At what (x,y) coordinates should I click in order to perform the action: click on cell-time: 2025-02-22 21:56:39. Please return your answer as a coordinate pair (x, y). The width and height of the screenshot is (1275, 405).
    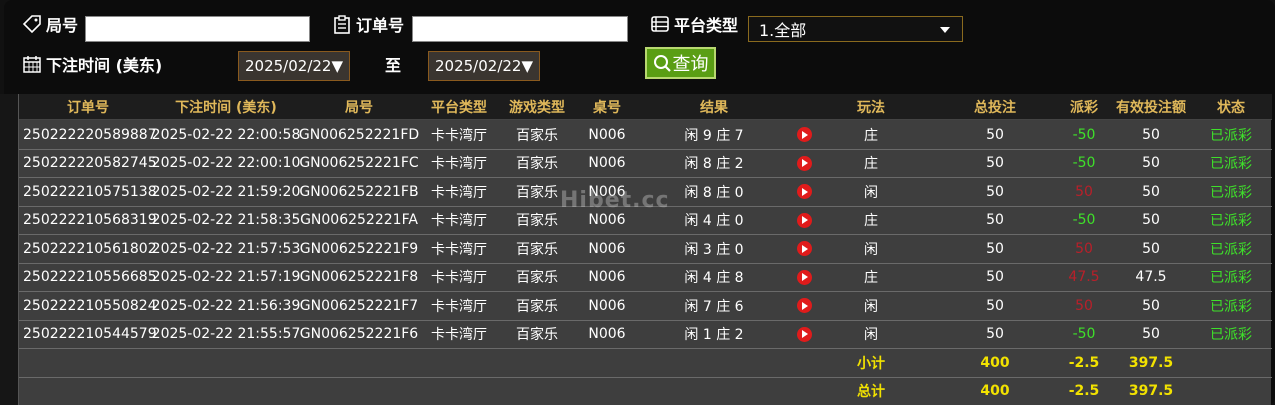
    Looking at the image, I should click on (226, 305).